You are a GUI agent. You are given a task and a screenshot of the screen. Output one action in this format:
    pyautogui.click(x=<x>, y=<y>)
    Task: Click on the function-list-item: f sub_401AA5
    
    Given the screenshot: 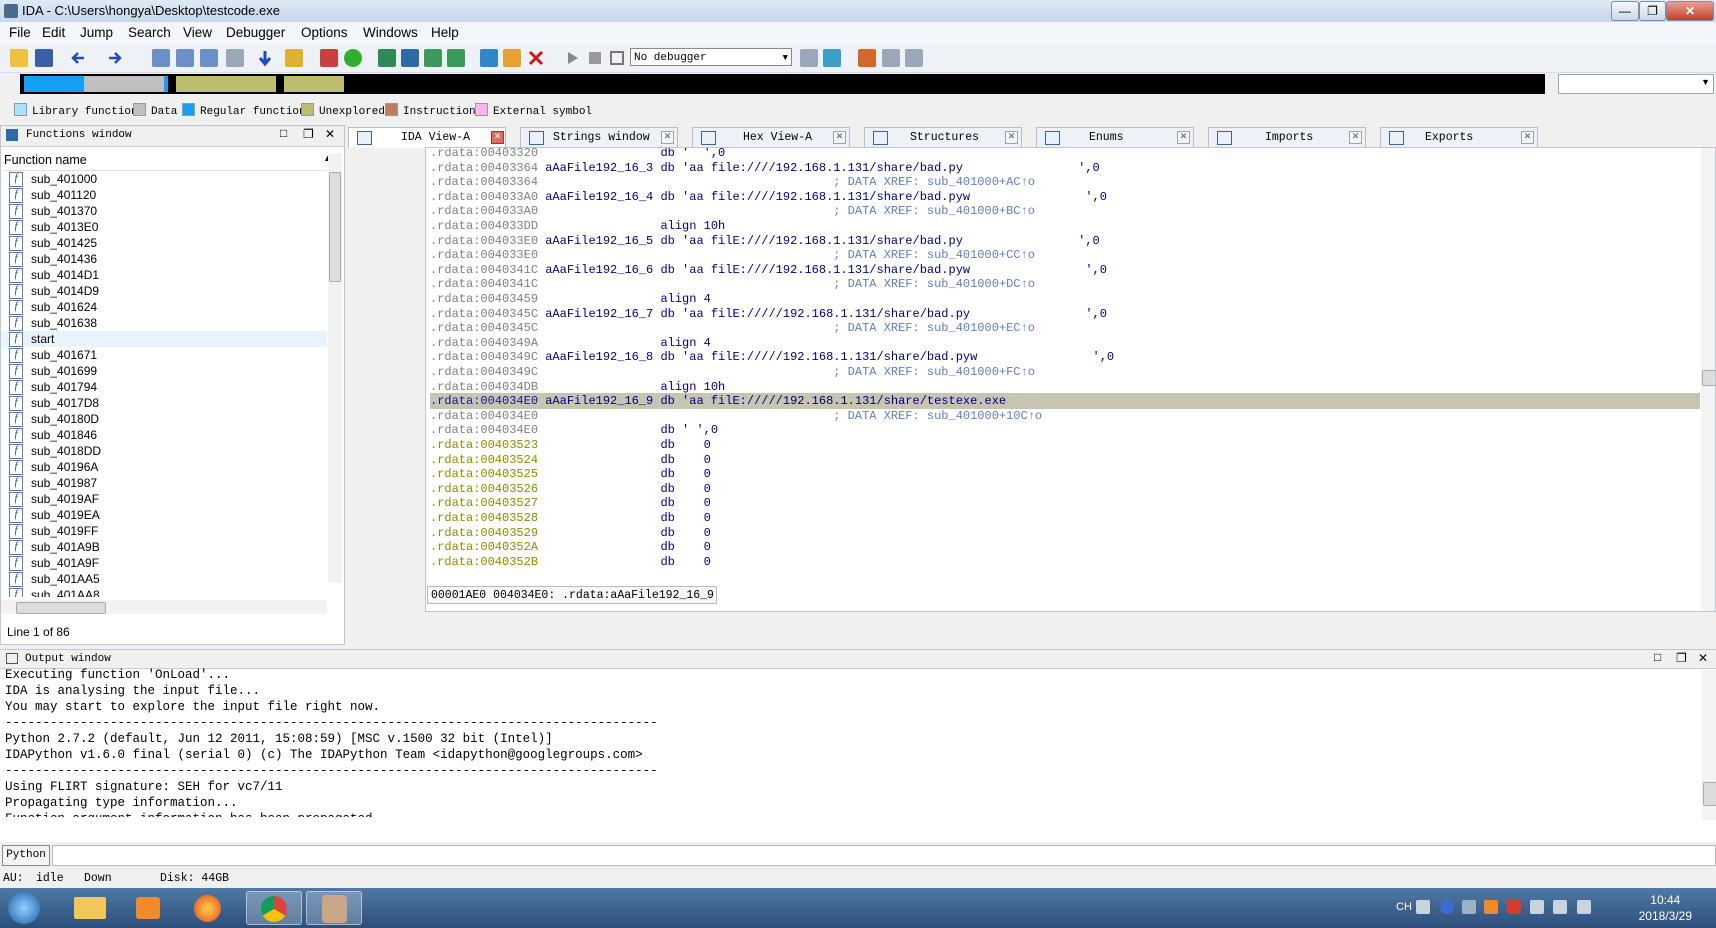 What is the action you would take?
    pyautogui.click(x=164, y=579)
    